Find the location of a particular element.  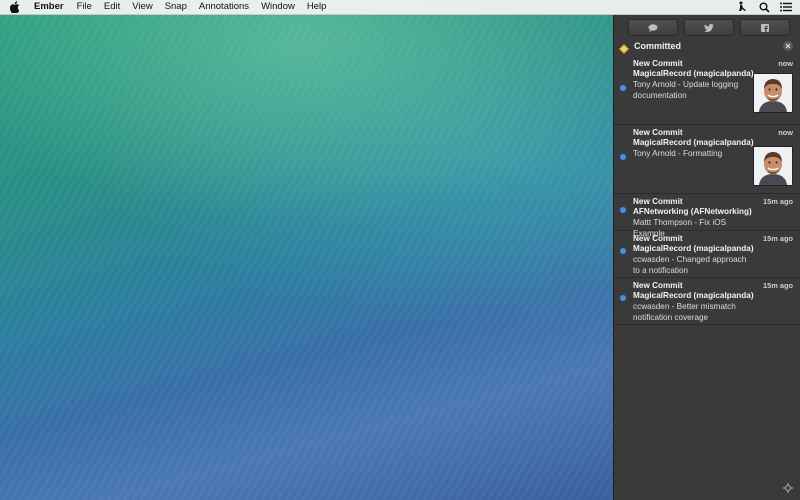

menu-app-name: Ember is located at coordinates (49, 7).